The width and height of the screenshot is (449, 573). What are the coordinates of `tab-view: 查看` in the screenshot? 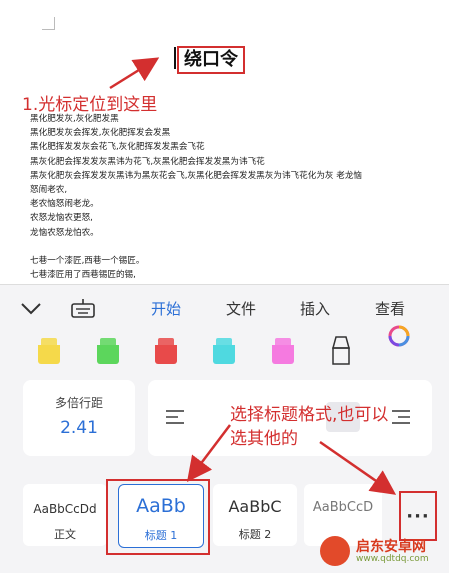 It's located at (390, 308).